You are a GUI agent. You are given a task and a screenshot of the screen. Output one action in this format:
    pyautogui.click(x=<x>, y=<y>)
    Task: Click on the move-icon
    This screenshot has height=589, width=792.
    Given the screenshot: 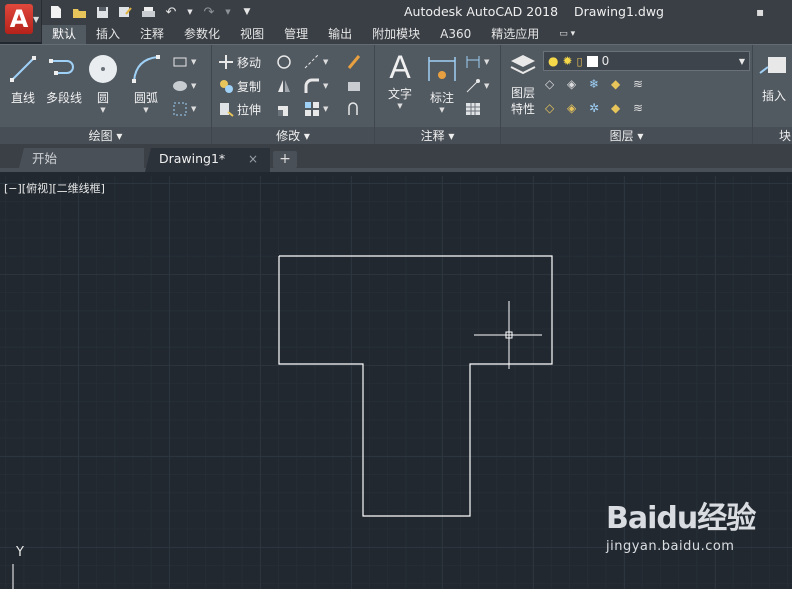 What is the action you would take?
    pyautogui.click(x=226, y=62)
    